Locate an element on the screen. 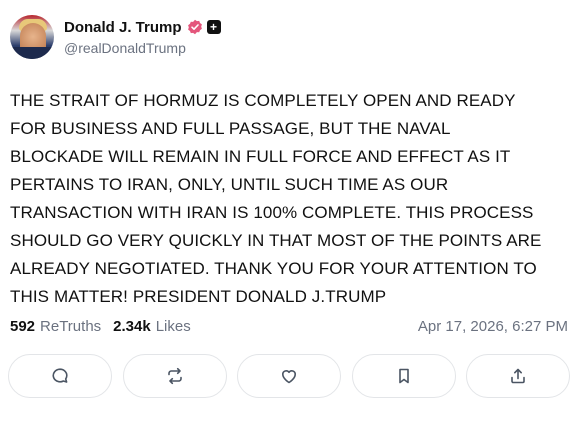  likes-stat: 2.34k Likes is located at coordinates (152, 326).